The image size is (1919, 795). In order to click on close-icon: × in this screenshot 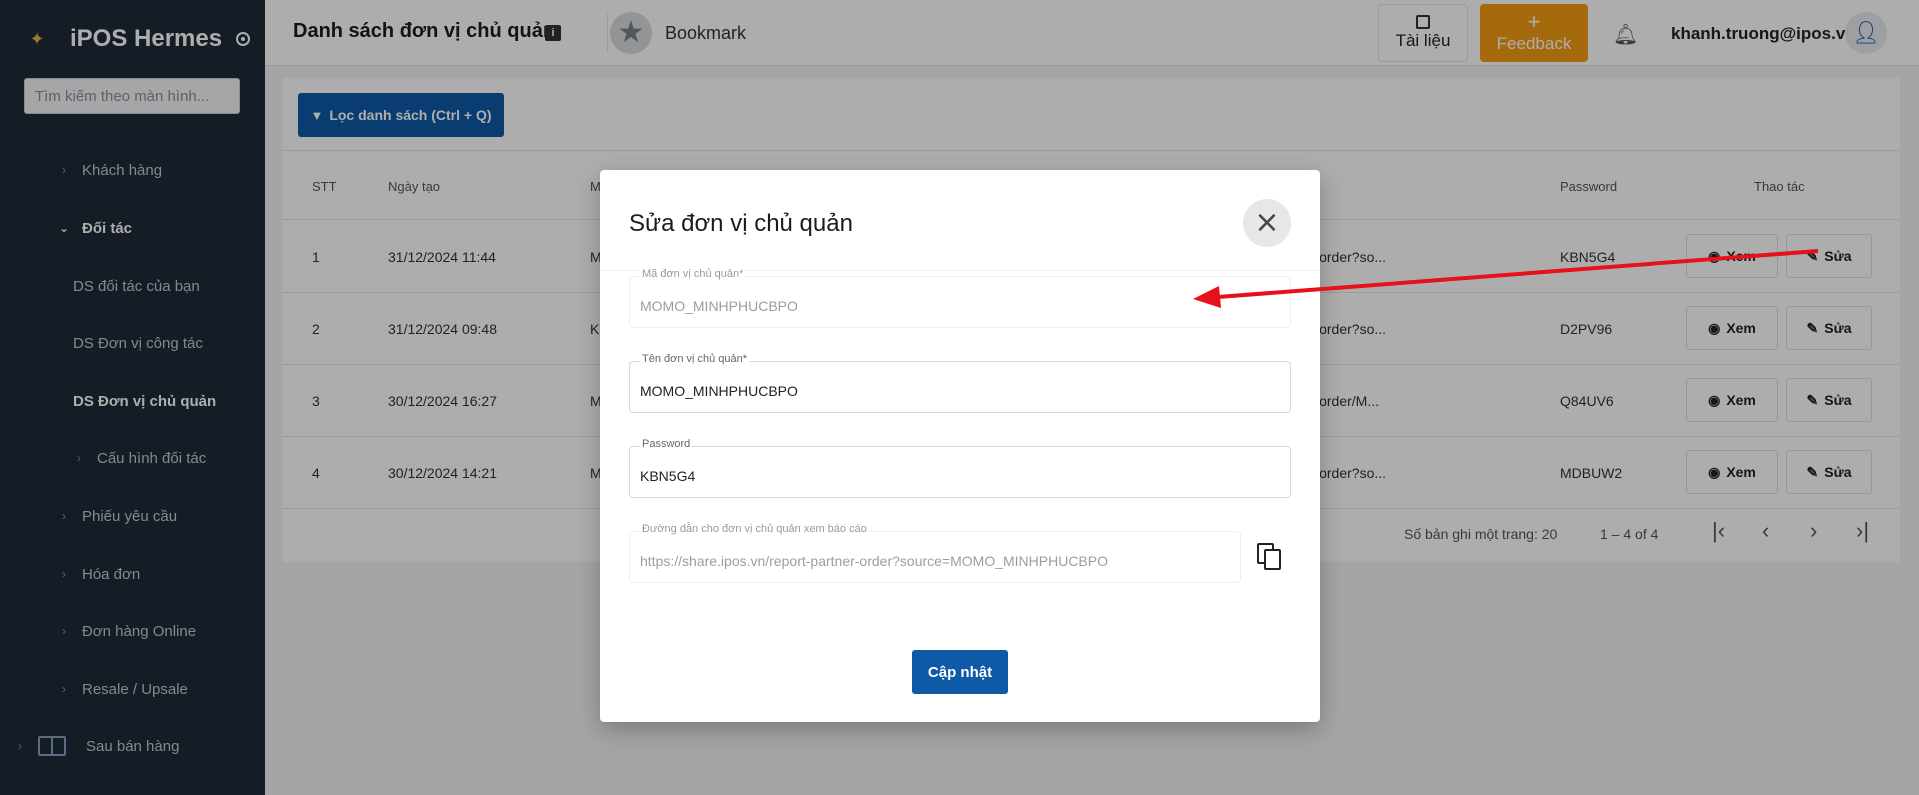, I will do `click(1267, 222)`.